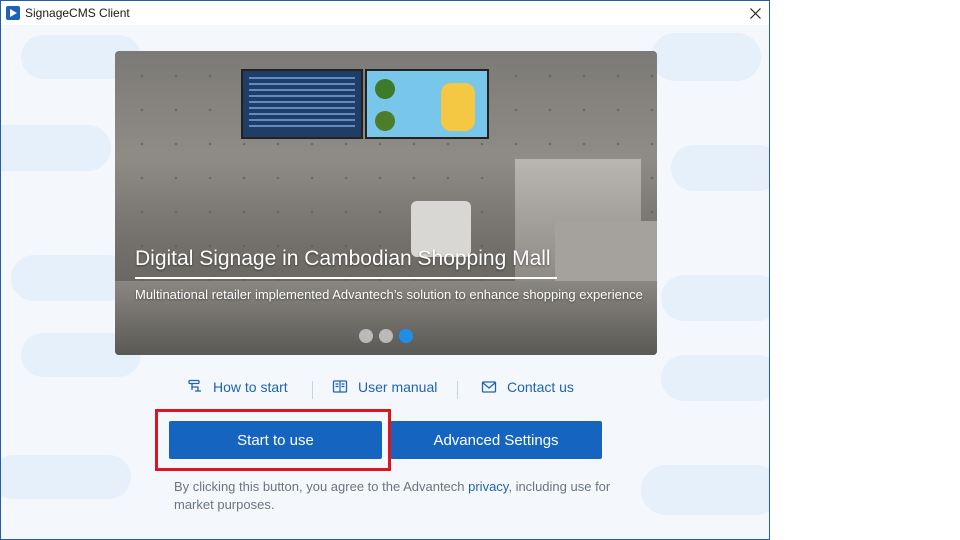 This screenshot has width=960, height=540. What do you see at coordinates (340, 386) in the screenshot?
I see `book-icon` at bounding box center [340, 386].